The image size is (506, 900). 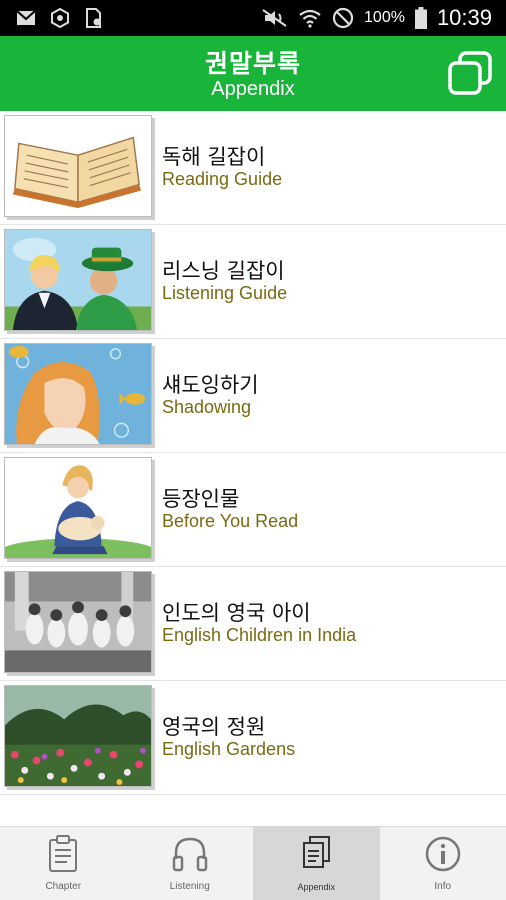 What do you see at coordinates (78, 166) in the screenshot?
I see `open-book-illustration` at bounding box center [78, 166].